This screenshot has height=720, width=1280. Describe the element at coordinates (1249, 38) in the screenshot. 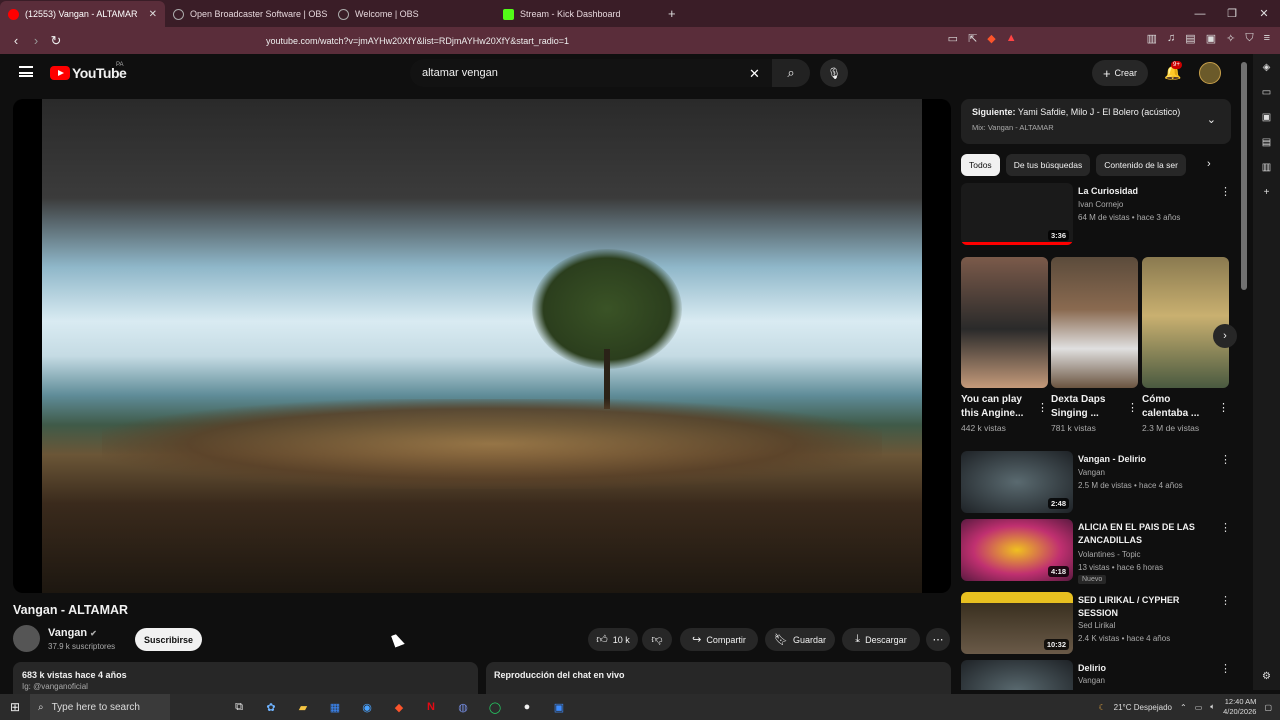

I see `vpn-icon: ⛉` at that location.